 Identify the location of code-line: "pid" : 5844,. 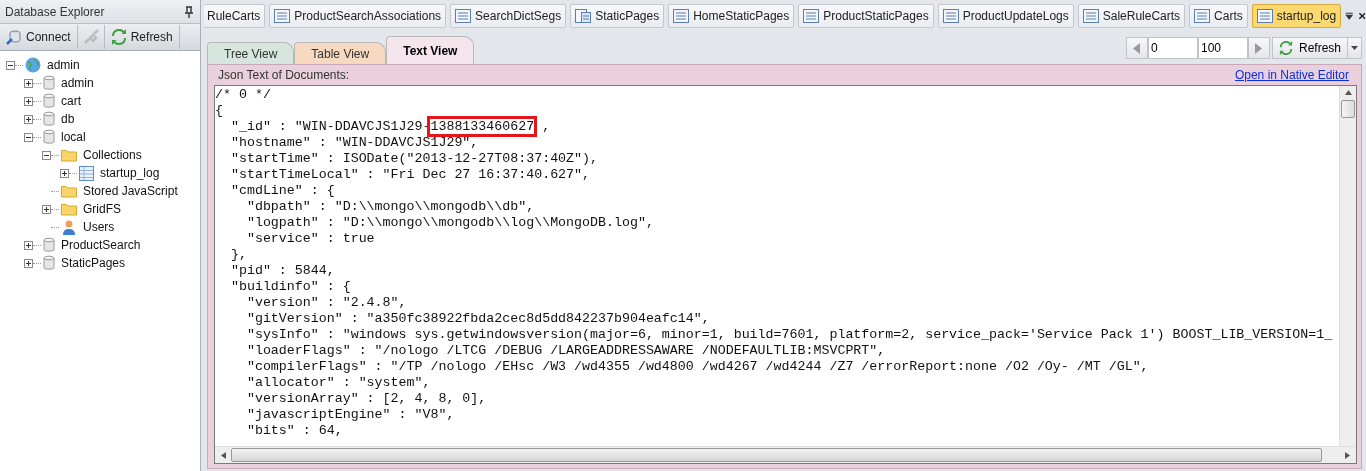
(282, 271).